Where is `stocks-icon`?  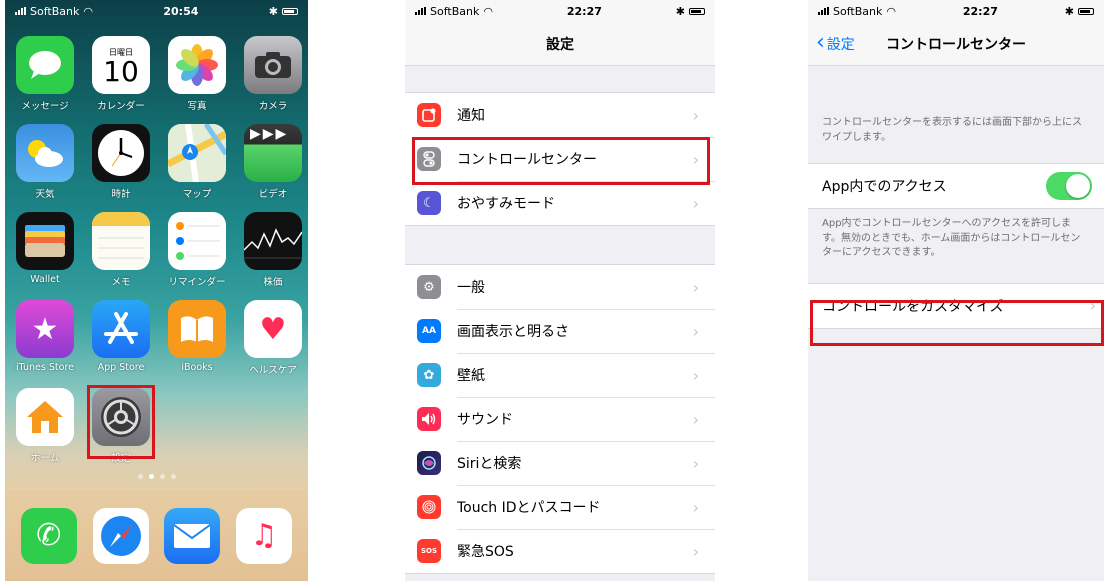
stocks-icon is located at coordinates (273, 241).